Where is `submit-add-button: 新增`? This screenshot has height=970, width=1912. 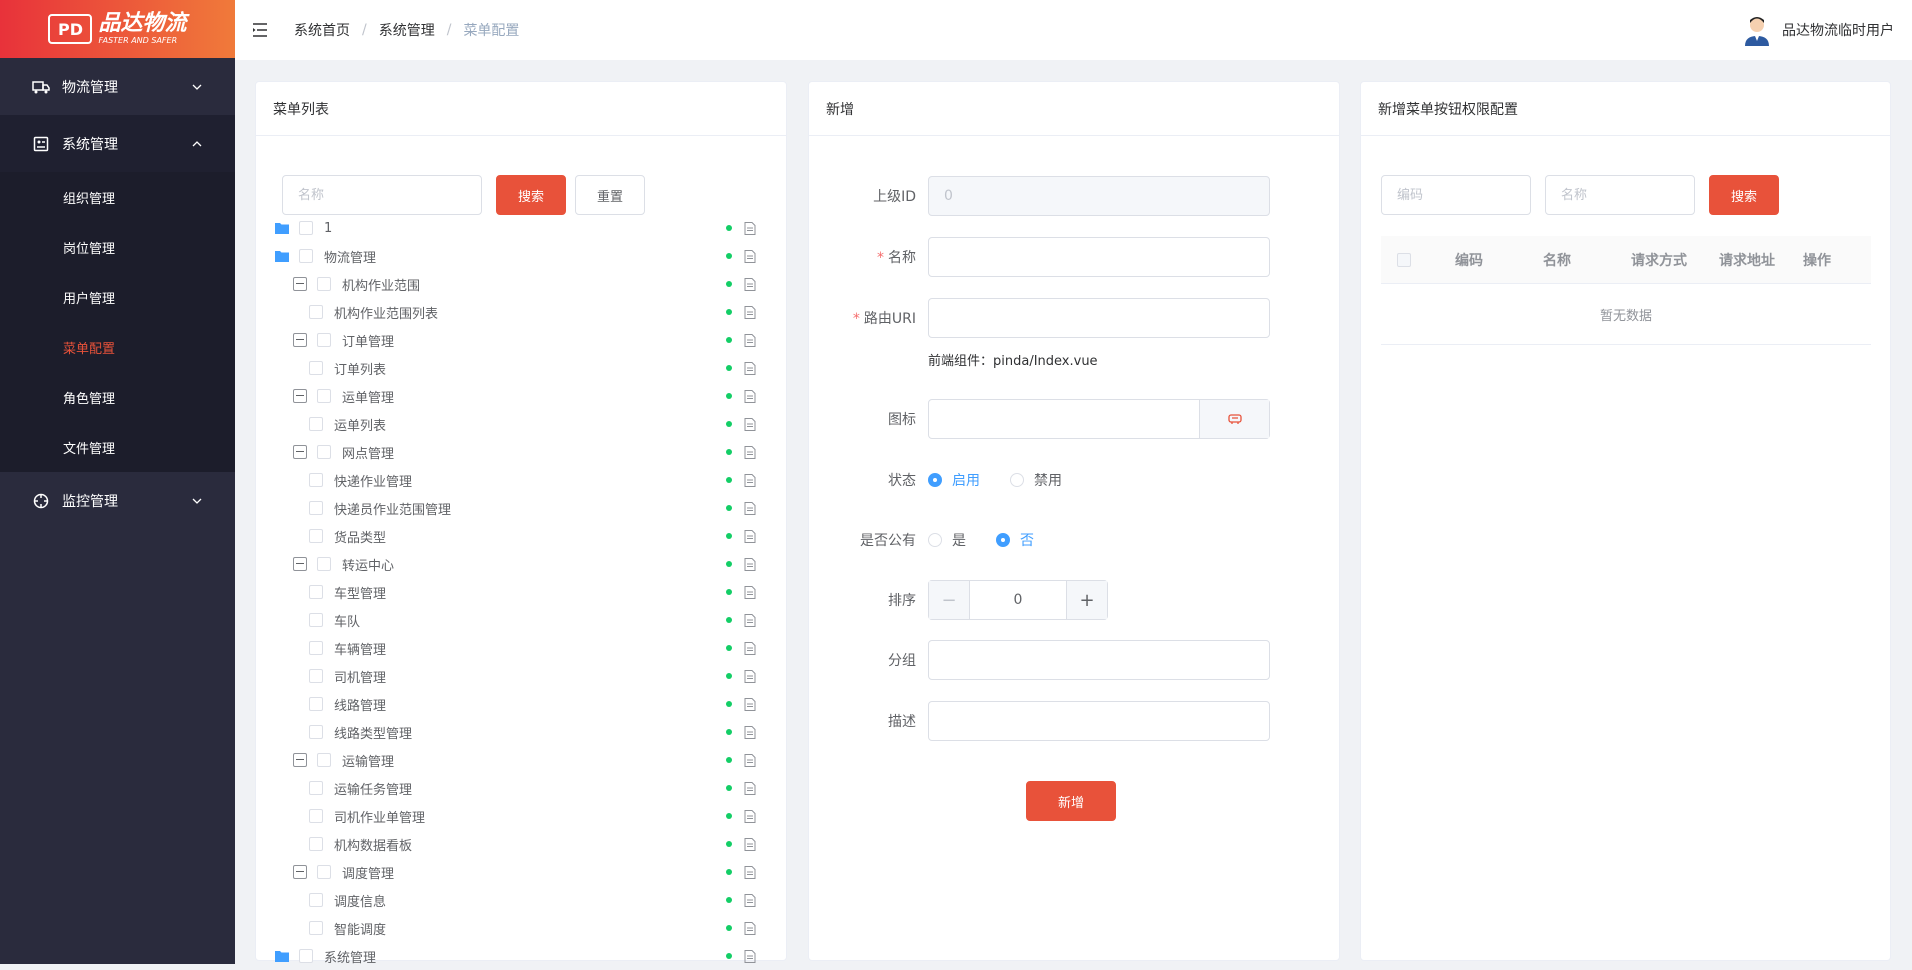 submit-add-button: 新增 is located at coordinates (1071, 801).